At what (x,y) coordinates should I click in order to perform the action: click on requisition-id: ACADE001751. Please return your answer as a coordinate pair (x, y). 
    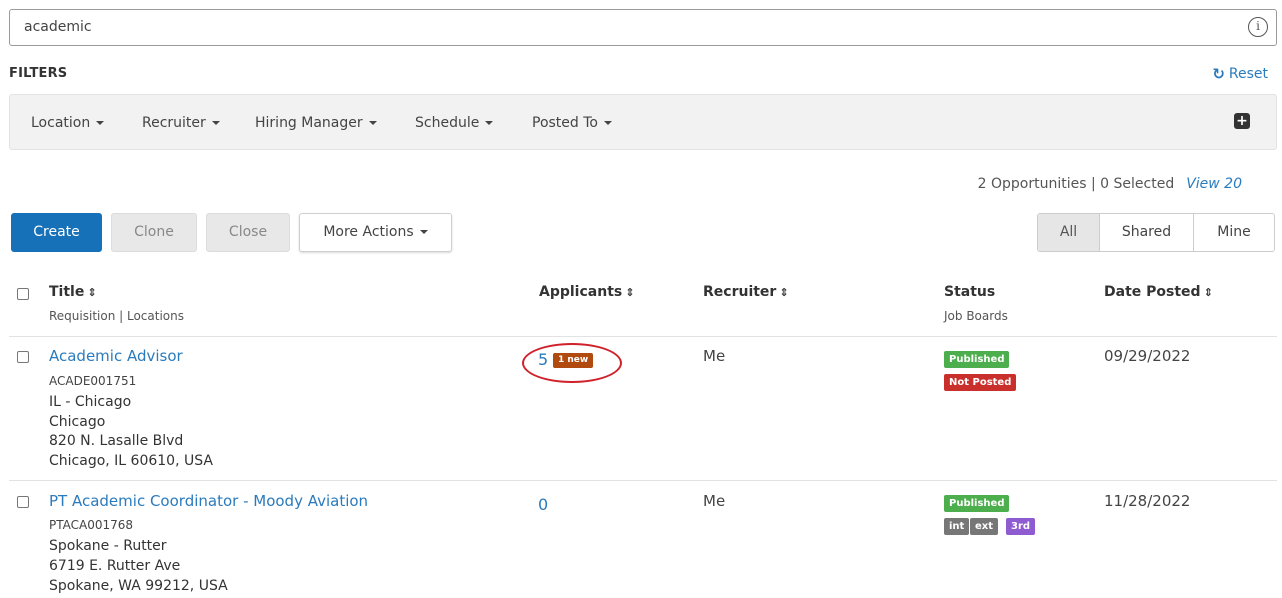
    Looking at the image, I should click on (93, 381).